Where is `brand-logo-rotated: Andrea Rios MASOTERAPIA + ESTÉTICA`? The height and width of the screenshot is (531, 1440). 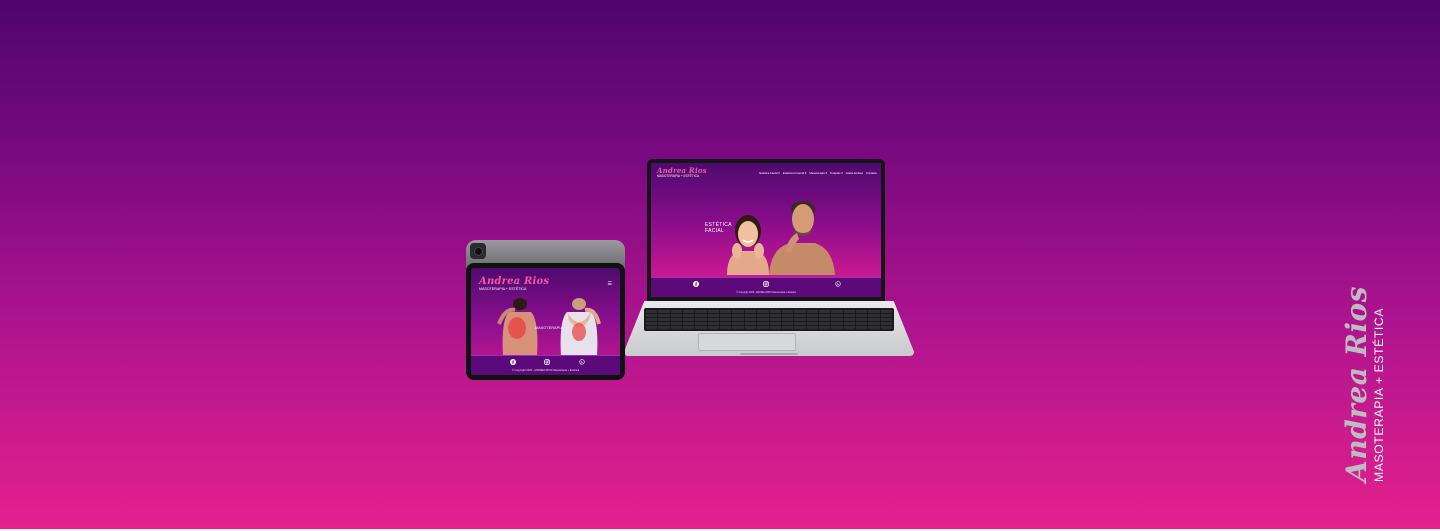 brand-logo-rotated: Andrea Rios MASOTERAPIA + ESTÉTICA is located at coordinates (1366, 384).